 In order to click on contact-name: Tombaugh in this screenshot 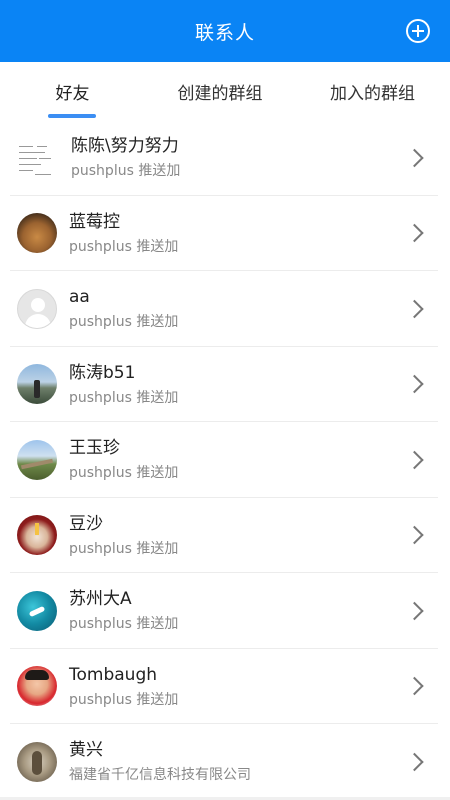, I will do `click(113, 674)`.